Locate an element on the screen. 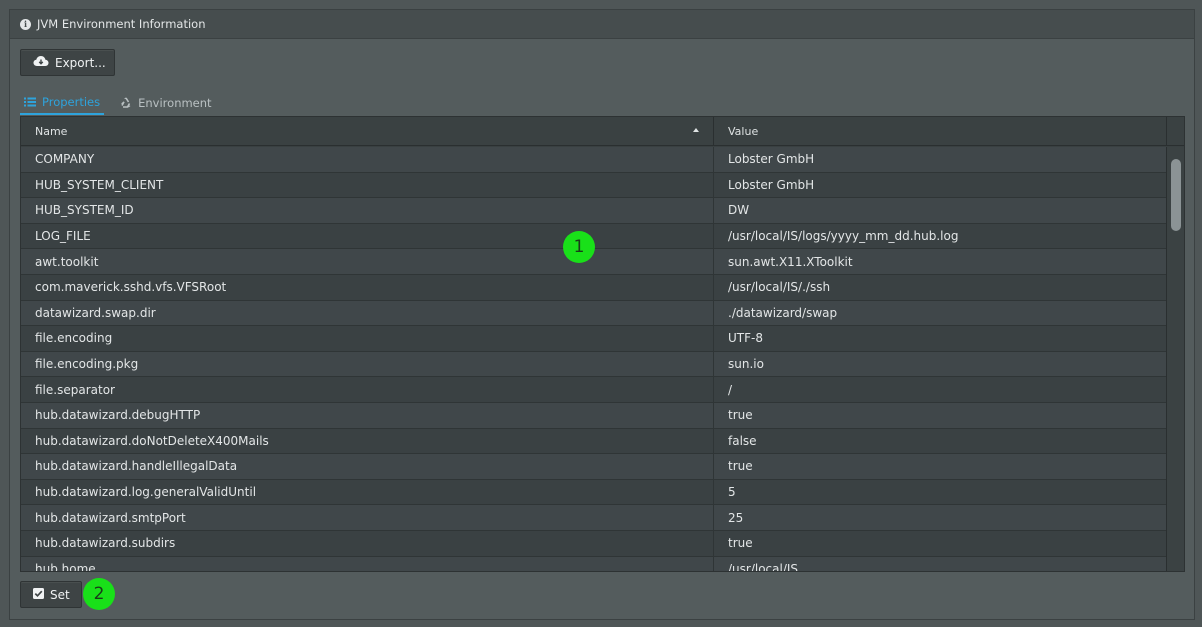 The image size is (1202, 627). cell-name: hub.datawizard.debugHTTP is located at coordinates (367, 415).